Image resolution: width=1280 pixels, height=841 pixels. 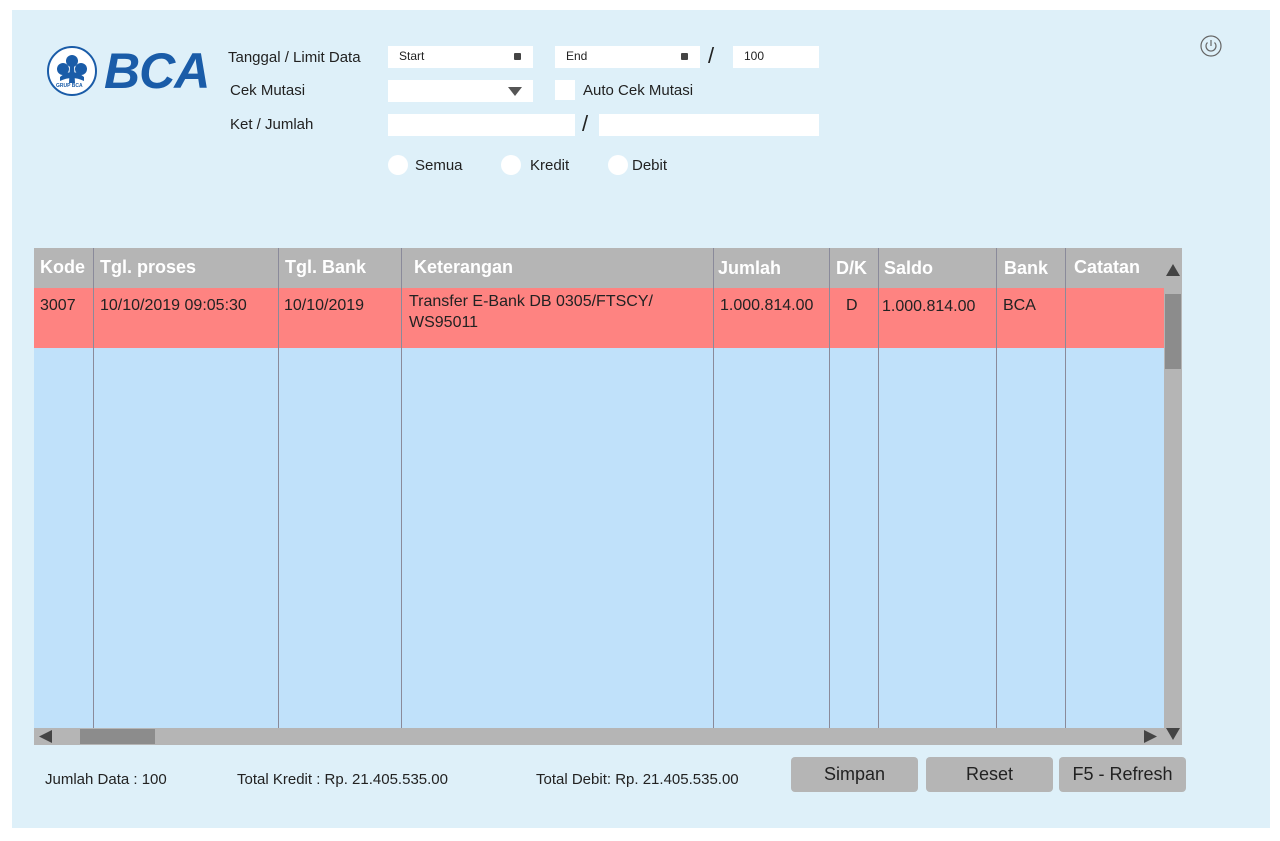 I want to click on simpan-button: Simpan, so click(x=854, y=774).